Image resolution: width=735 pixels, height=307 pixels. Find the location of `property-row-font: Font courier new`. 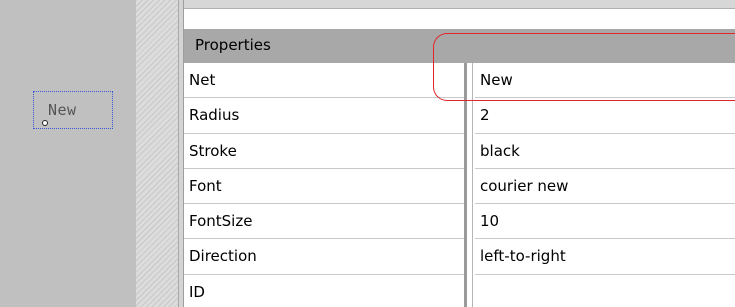

property-row-font: Font courier new is located at coordinates (459, 186).